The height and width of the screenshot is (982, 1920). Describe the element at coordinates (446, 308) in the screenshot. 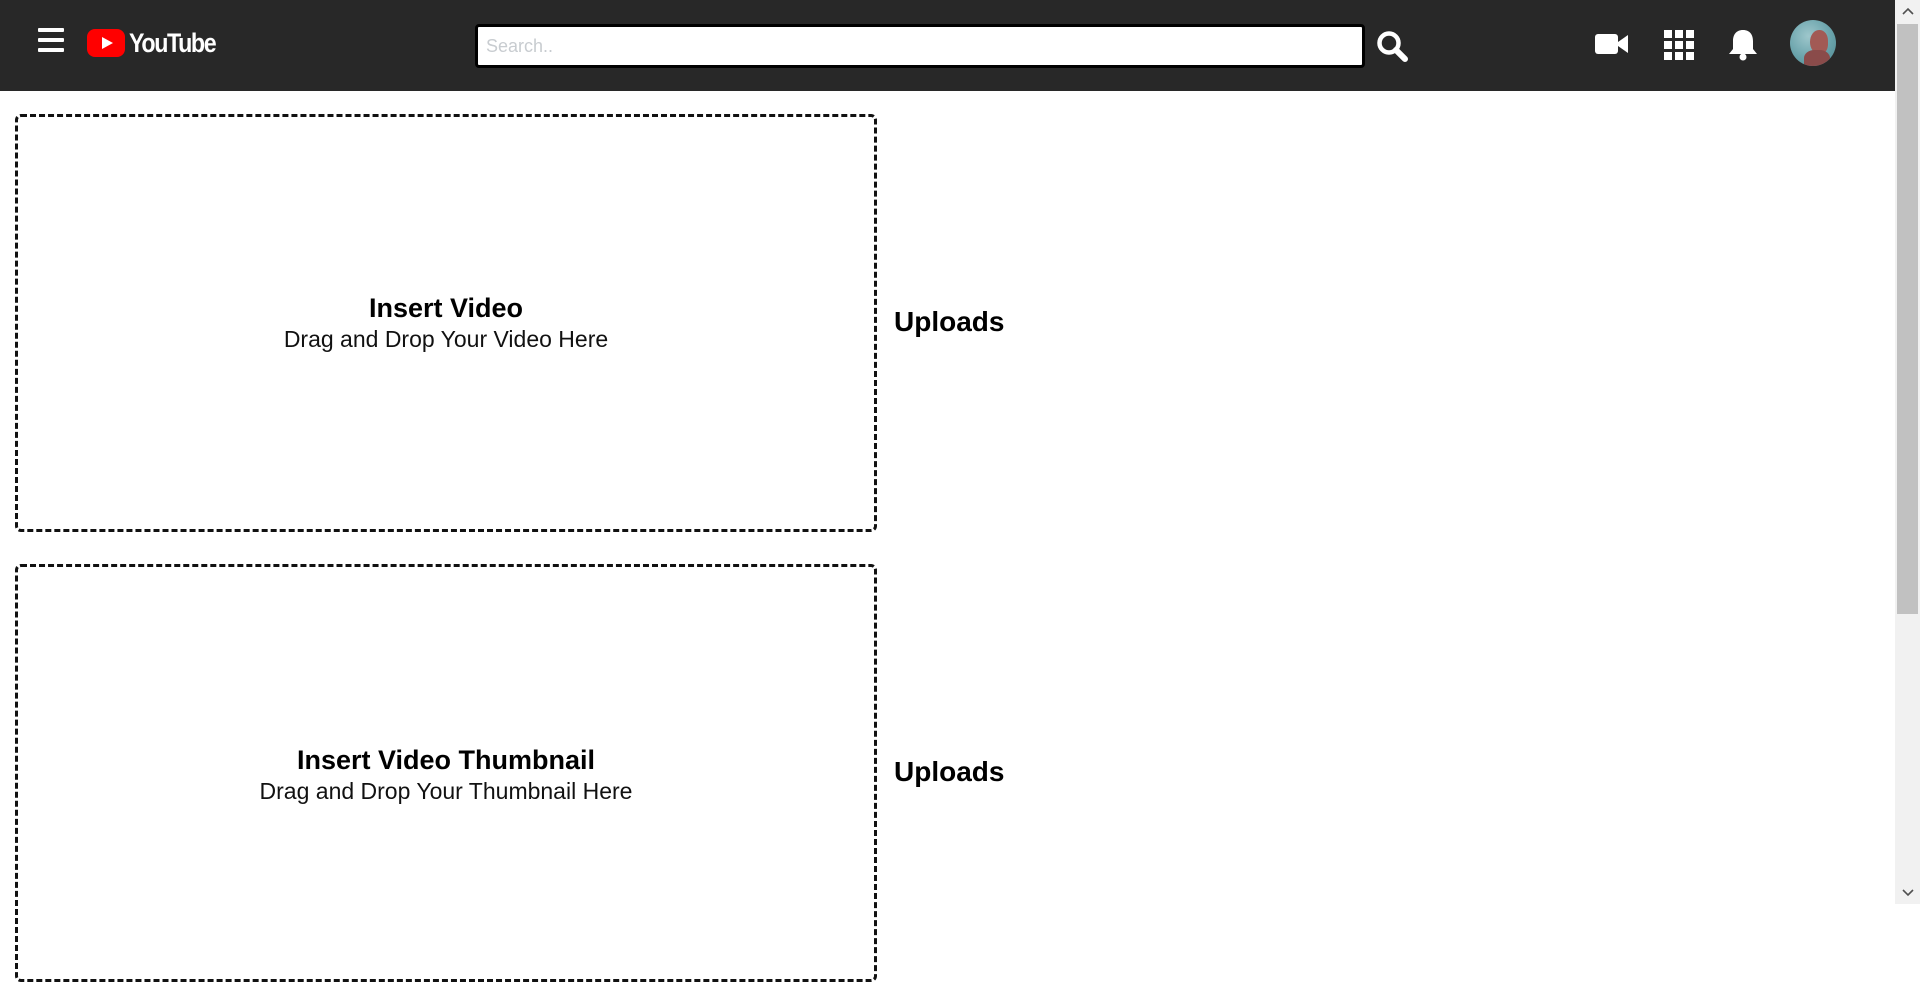

I see `video-dropzone-title: Insert Video` at that location.